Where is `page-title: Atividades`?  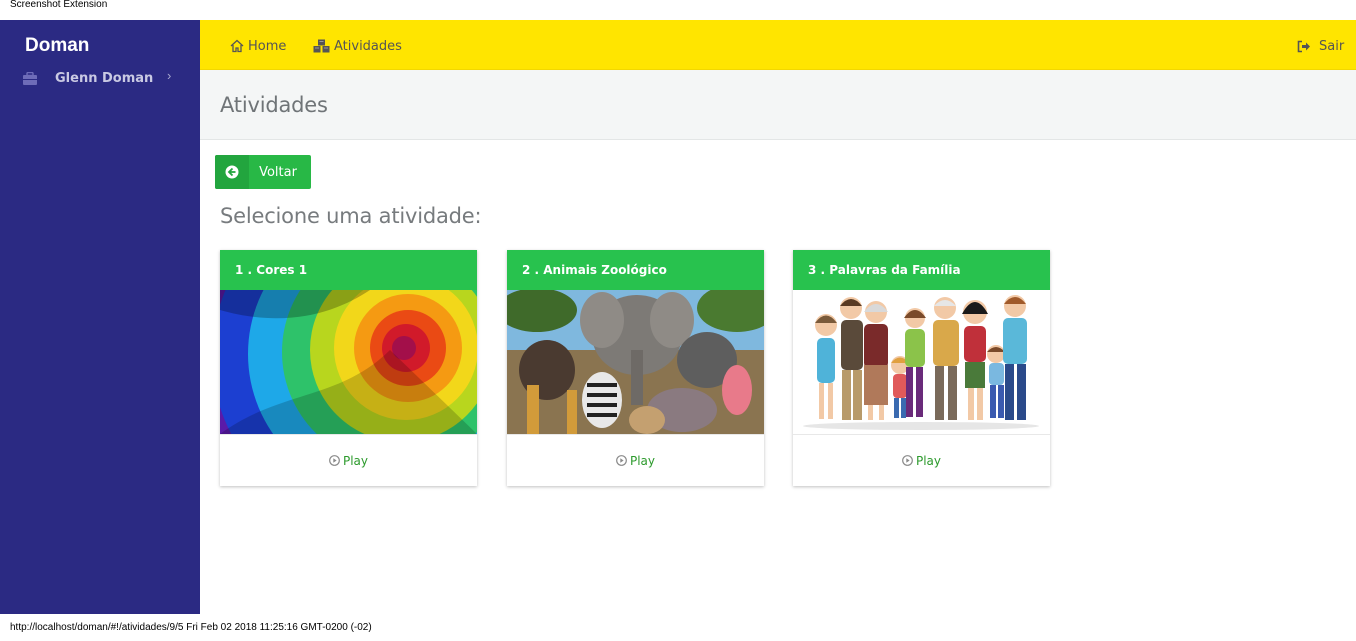 page-title: Atividades is located at coordinates (274, 105).